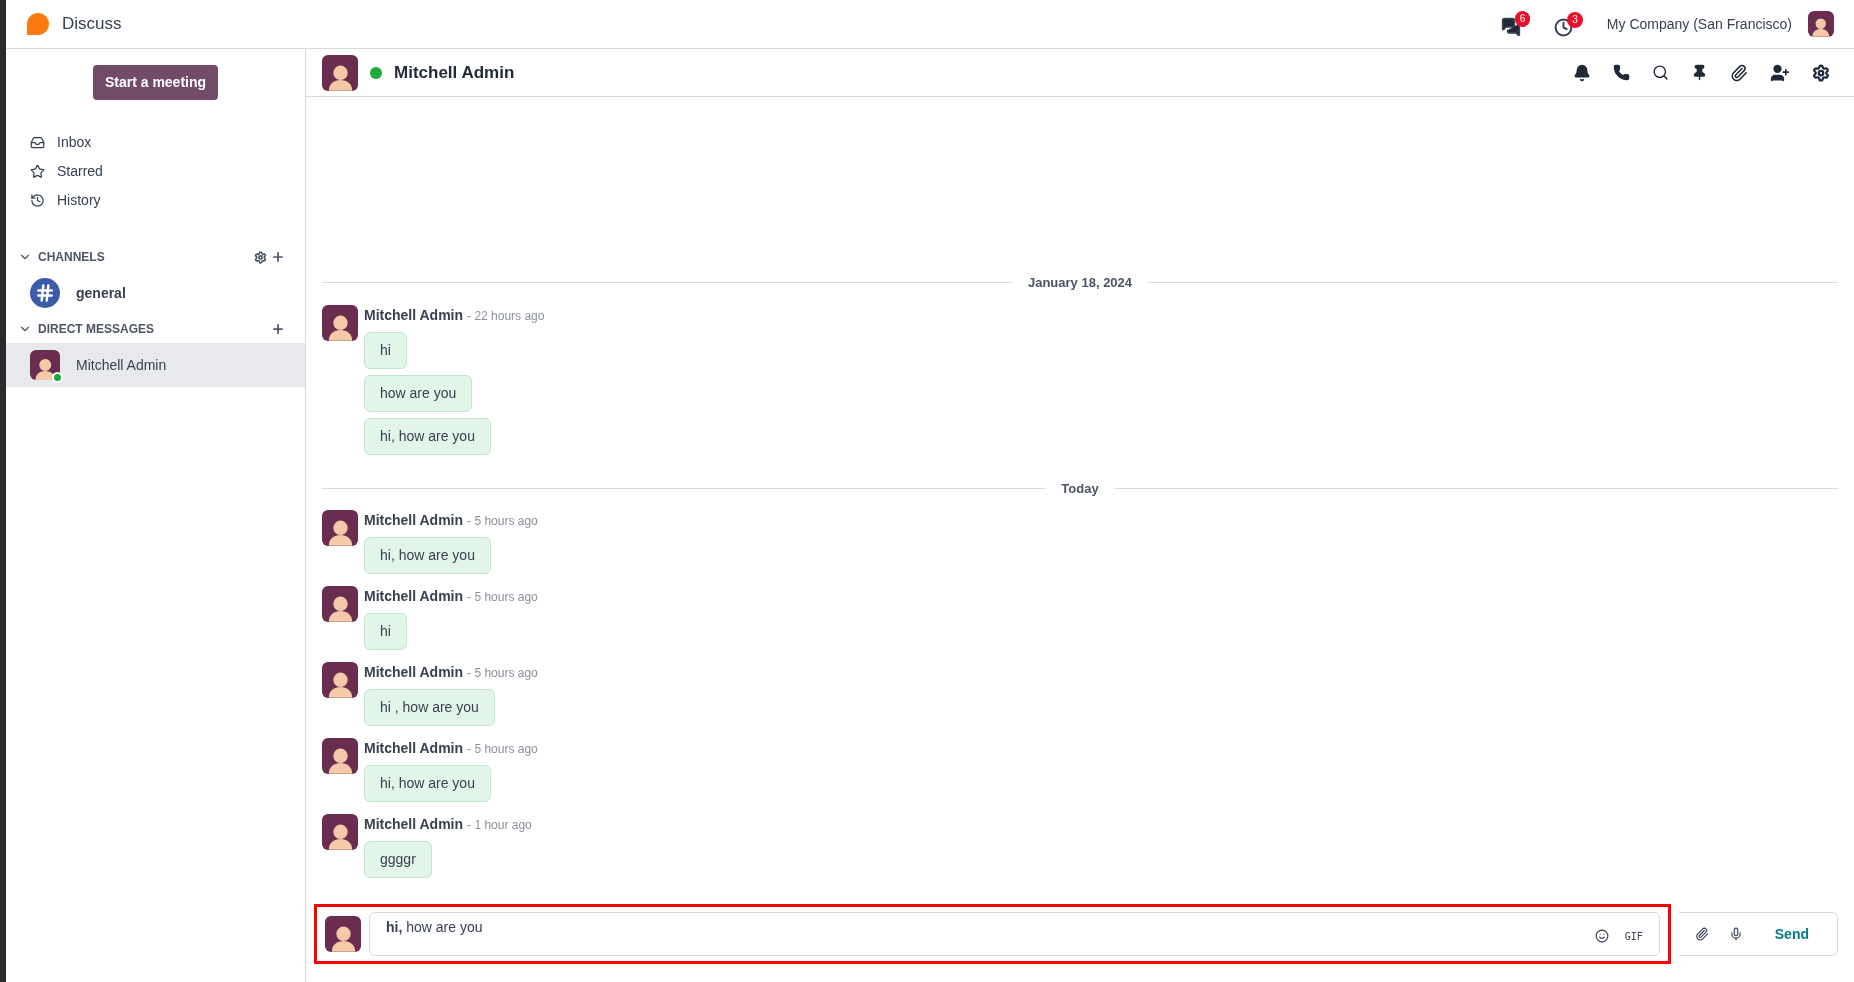  I want to click on clock-icon, so click(1564, 27).